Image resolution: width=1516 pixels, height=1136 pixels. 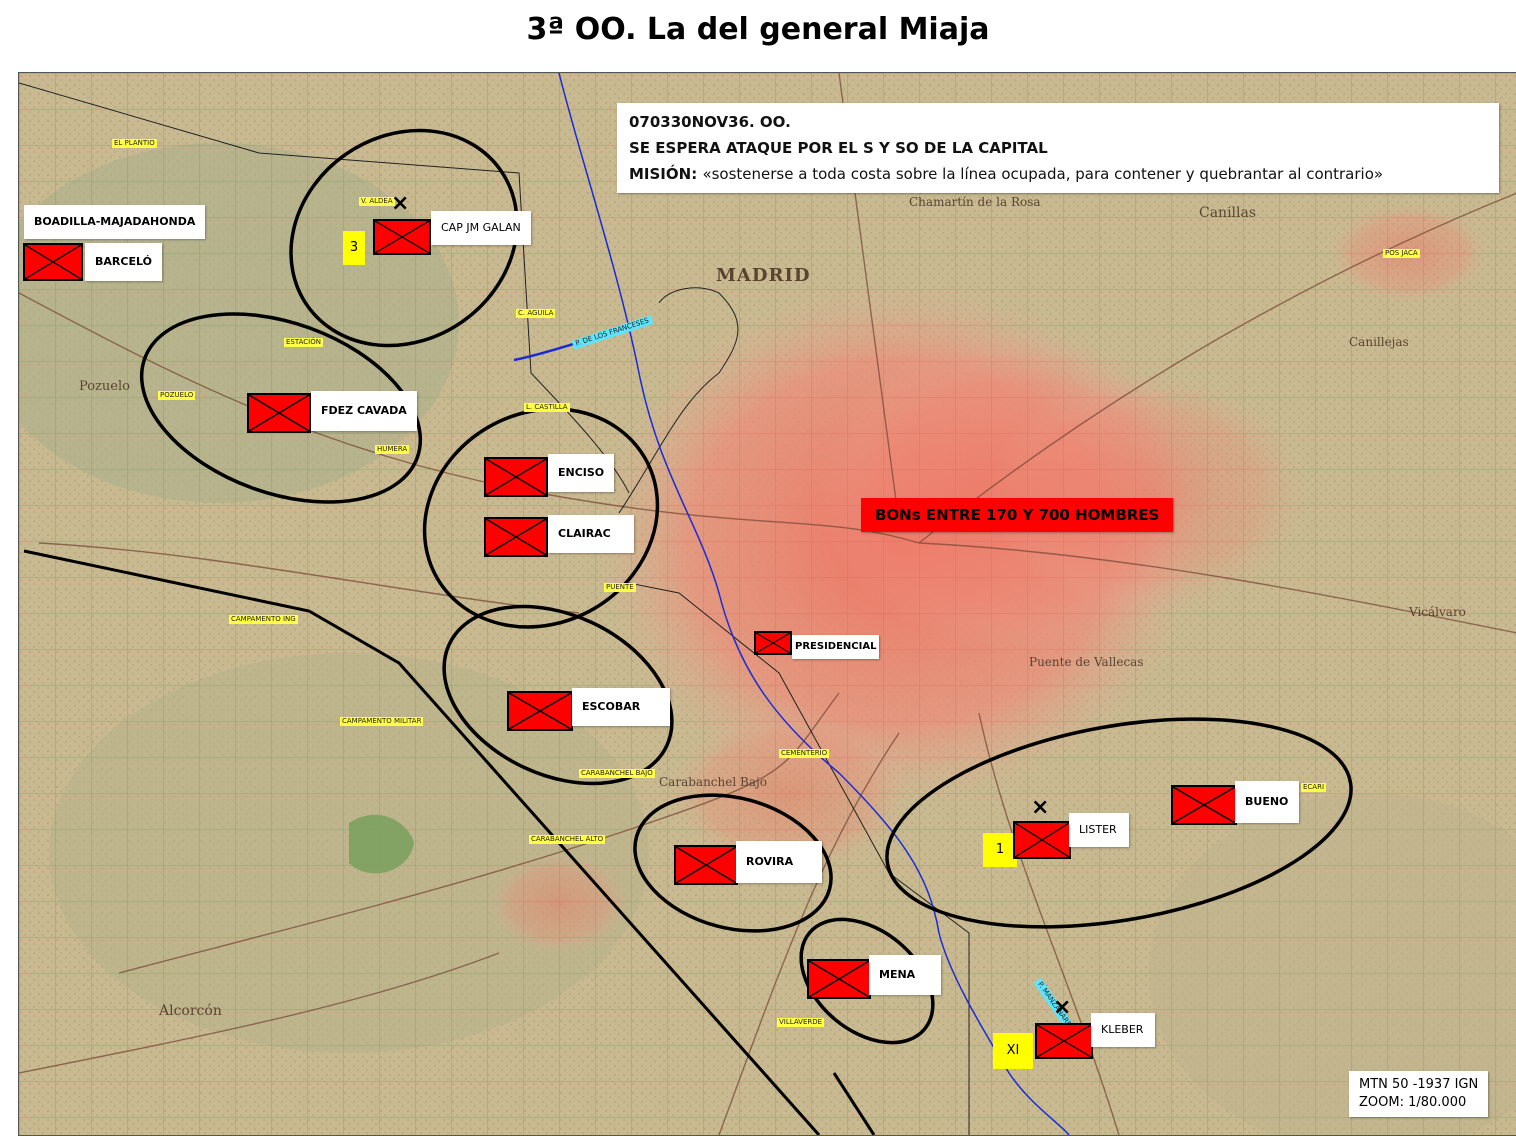 What do you see at coordinates (836, 647) in the screenshot?
I see `unit-presidencial-label: PRESIDENCIAL` at bounding box center [836, 647].